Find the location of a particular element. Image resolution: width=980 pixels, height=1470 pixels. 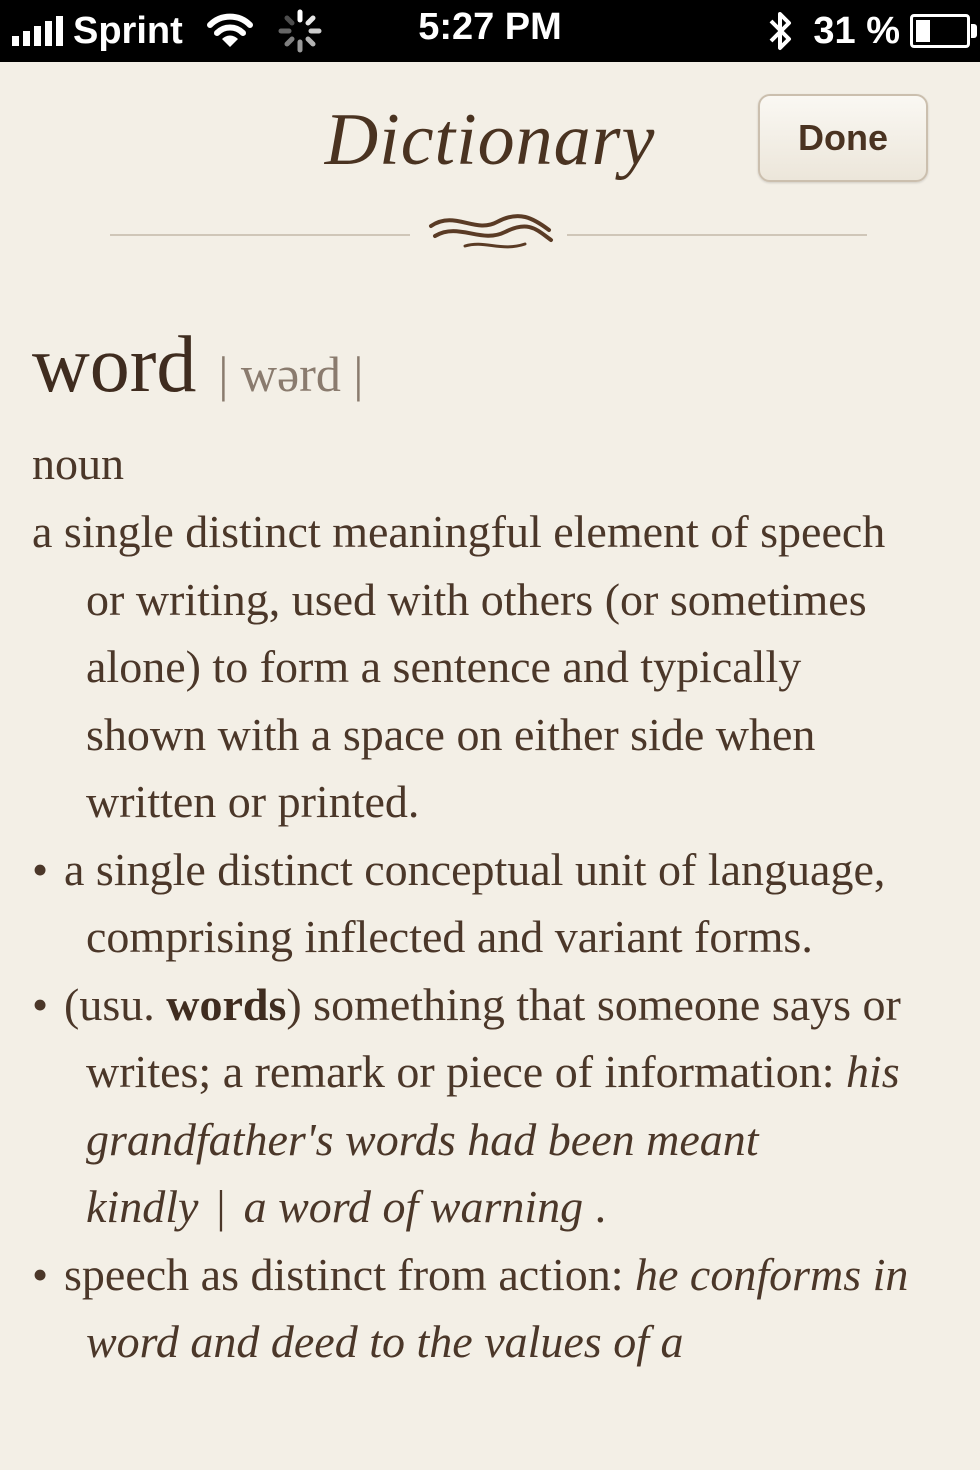

divider-left is located at coordinates (260, 235).